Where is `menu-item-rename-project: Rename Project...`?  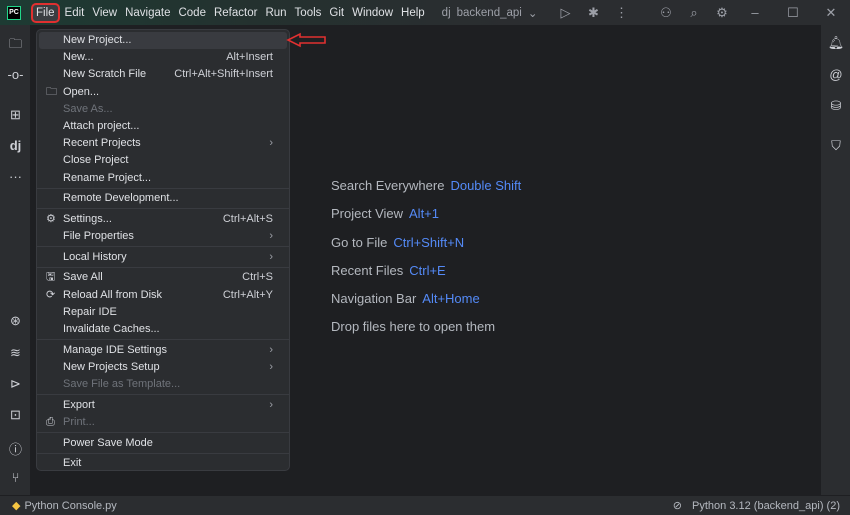 menu-item-rename-project: Rename Project... is located at coordinates (163, 178).